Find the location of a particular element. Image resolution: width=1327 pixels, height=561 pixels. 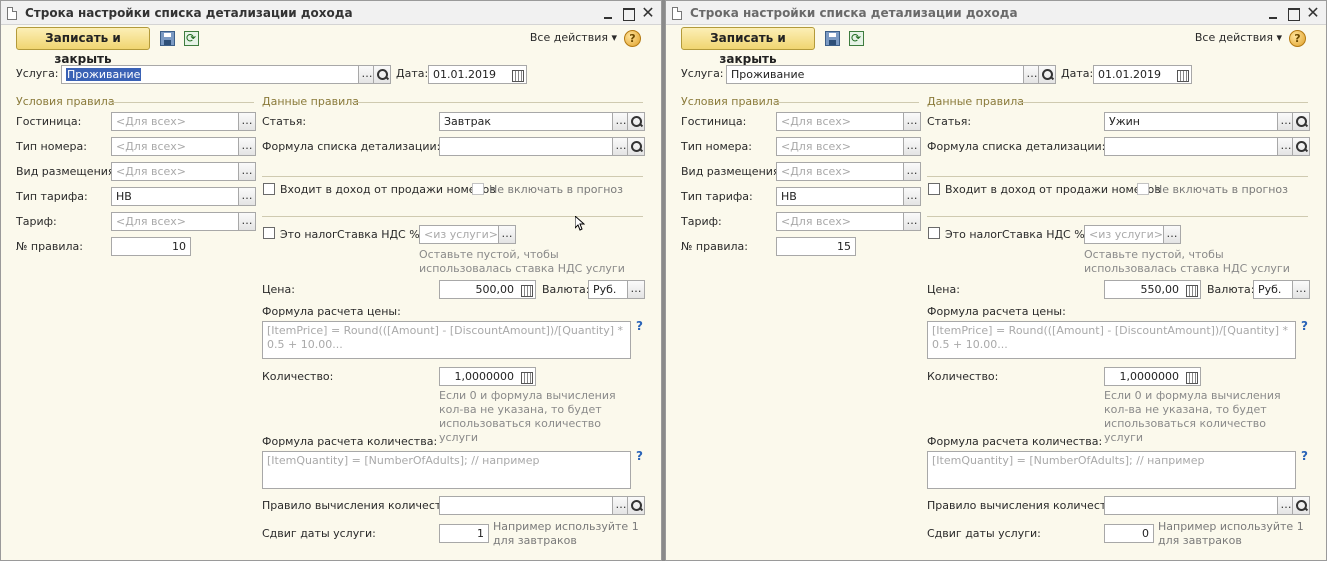

hotel-label: Гостиница: is located at coordinates (714, 121).